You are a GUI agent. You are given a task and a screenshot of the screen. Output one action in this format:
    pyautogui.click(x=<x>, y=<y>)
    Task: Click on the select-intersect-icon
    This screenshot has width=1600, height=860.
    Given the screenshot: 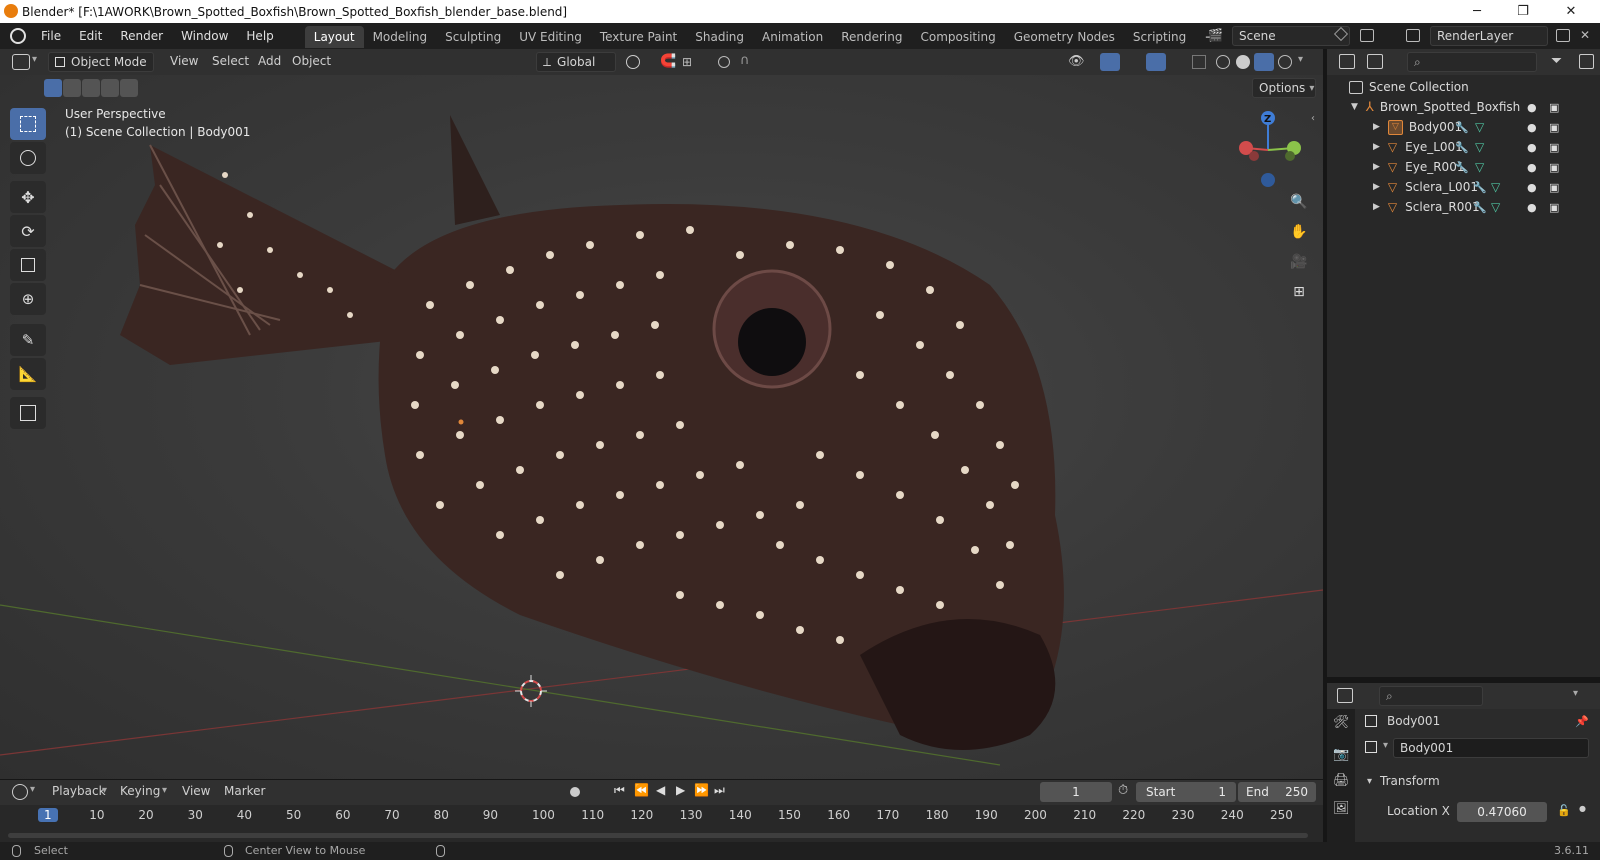 What is the action you would take?
    pyautogui.click(x=129, y=88)
    